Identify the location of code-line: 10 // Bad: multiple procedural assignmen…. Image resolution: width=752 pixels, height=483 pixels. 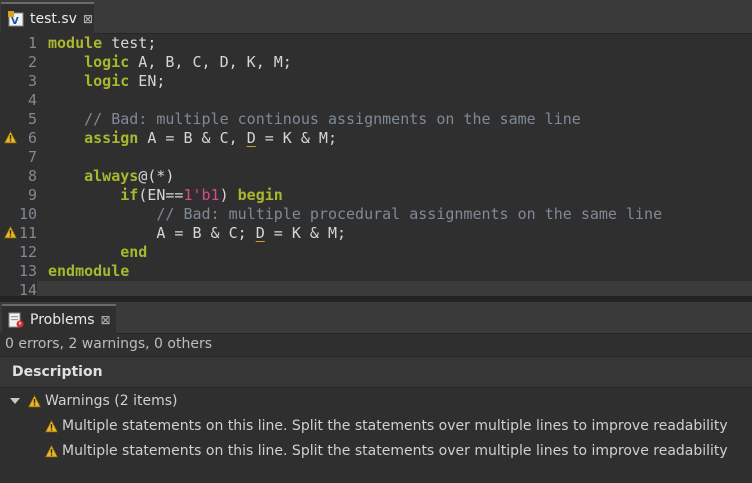
(376, 214).